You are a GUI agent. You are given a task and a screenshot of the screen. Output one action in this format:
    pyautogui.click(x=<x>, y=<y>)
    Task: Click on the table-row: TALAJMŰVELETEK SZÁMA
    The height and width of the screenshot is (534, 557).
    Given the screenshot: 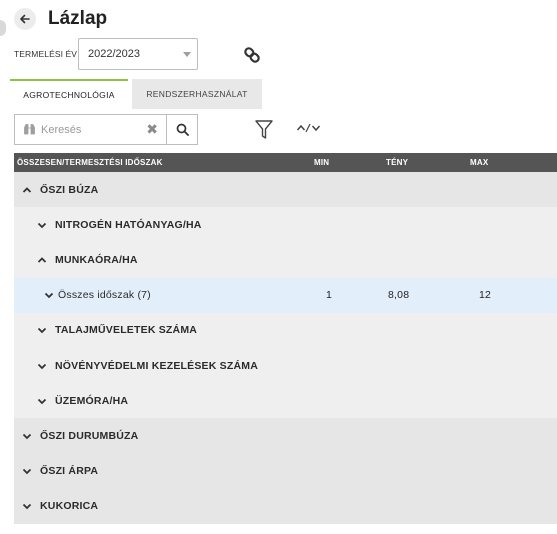 What is the action you would take?
    pyautogui.click(x=285, y=330)
    